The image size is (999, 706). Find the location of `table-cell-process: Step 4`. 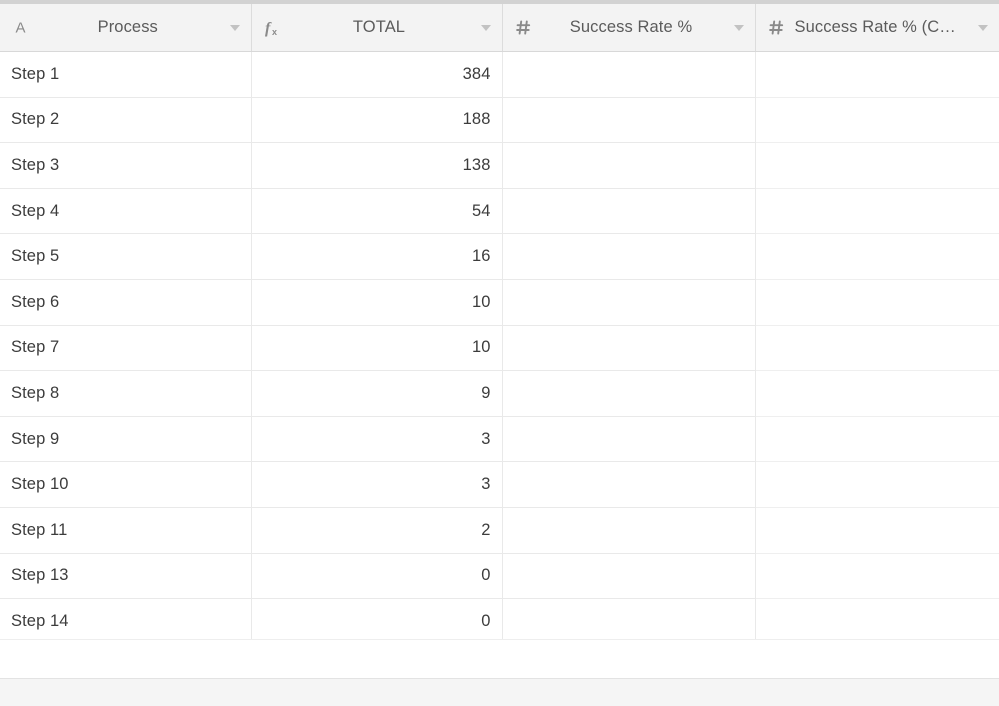

table-cell-process: Step 4 is located at coordinates (126, 211).